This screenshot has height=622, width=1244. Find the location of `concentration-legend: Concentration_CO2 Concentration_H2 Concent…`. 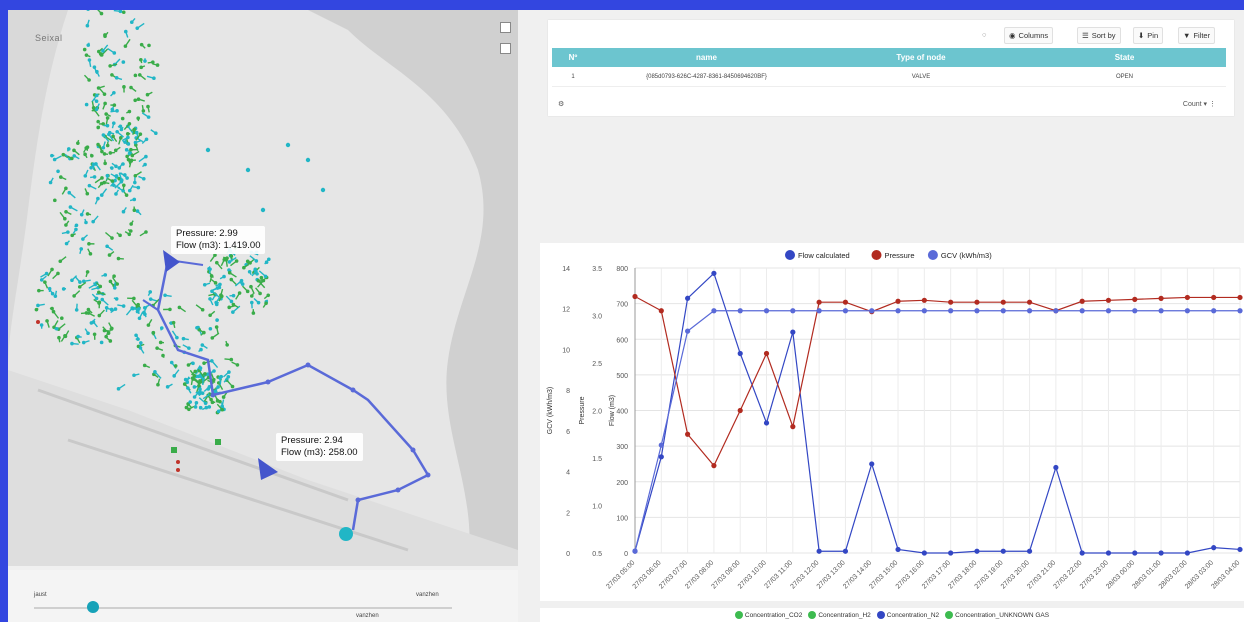

concentration-legend: Concentration_CO2 Concentration_H2 Concent… is located at coordinates (892, 615).